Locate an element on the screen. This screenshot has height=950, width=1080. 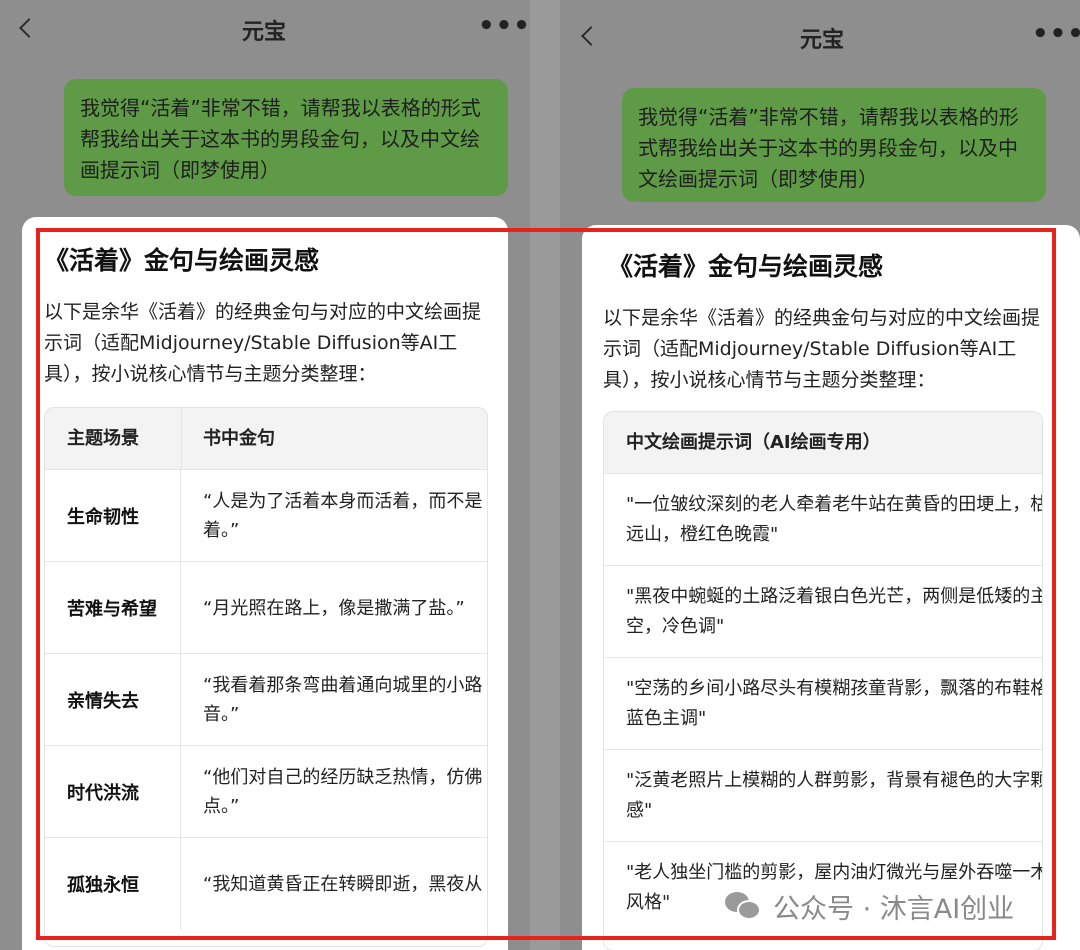
quote-cell: “他们对自己的经历缺乏热情，仿佛点。” is located at coordinates (345, 792).